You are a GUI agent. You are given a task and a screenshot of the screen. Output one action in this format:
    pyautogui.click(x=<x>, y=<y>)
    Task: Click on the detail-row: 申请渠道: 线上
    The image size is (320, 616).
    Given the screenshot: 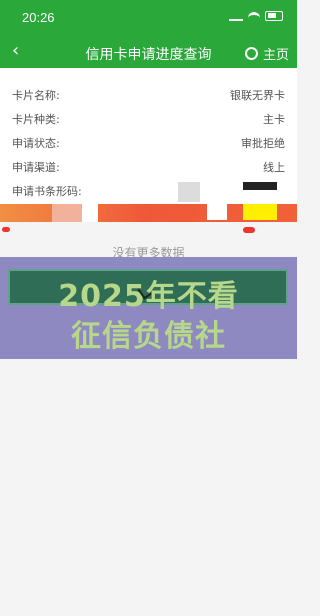 What is the action you would take?
    pyautogui.click(x=148, y=168)
    